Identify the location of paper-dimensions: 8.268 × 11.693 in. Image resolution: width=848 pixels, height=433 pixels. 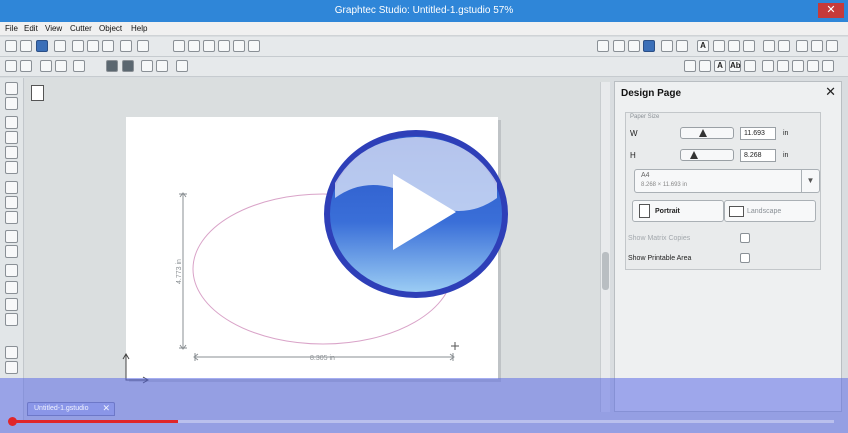
(664, 185).